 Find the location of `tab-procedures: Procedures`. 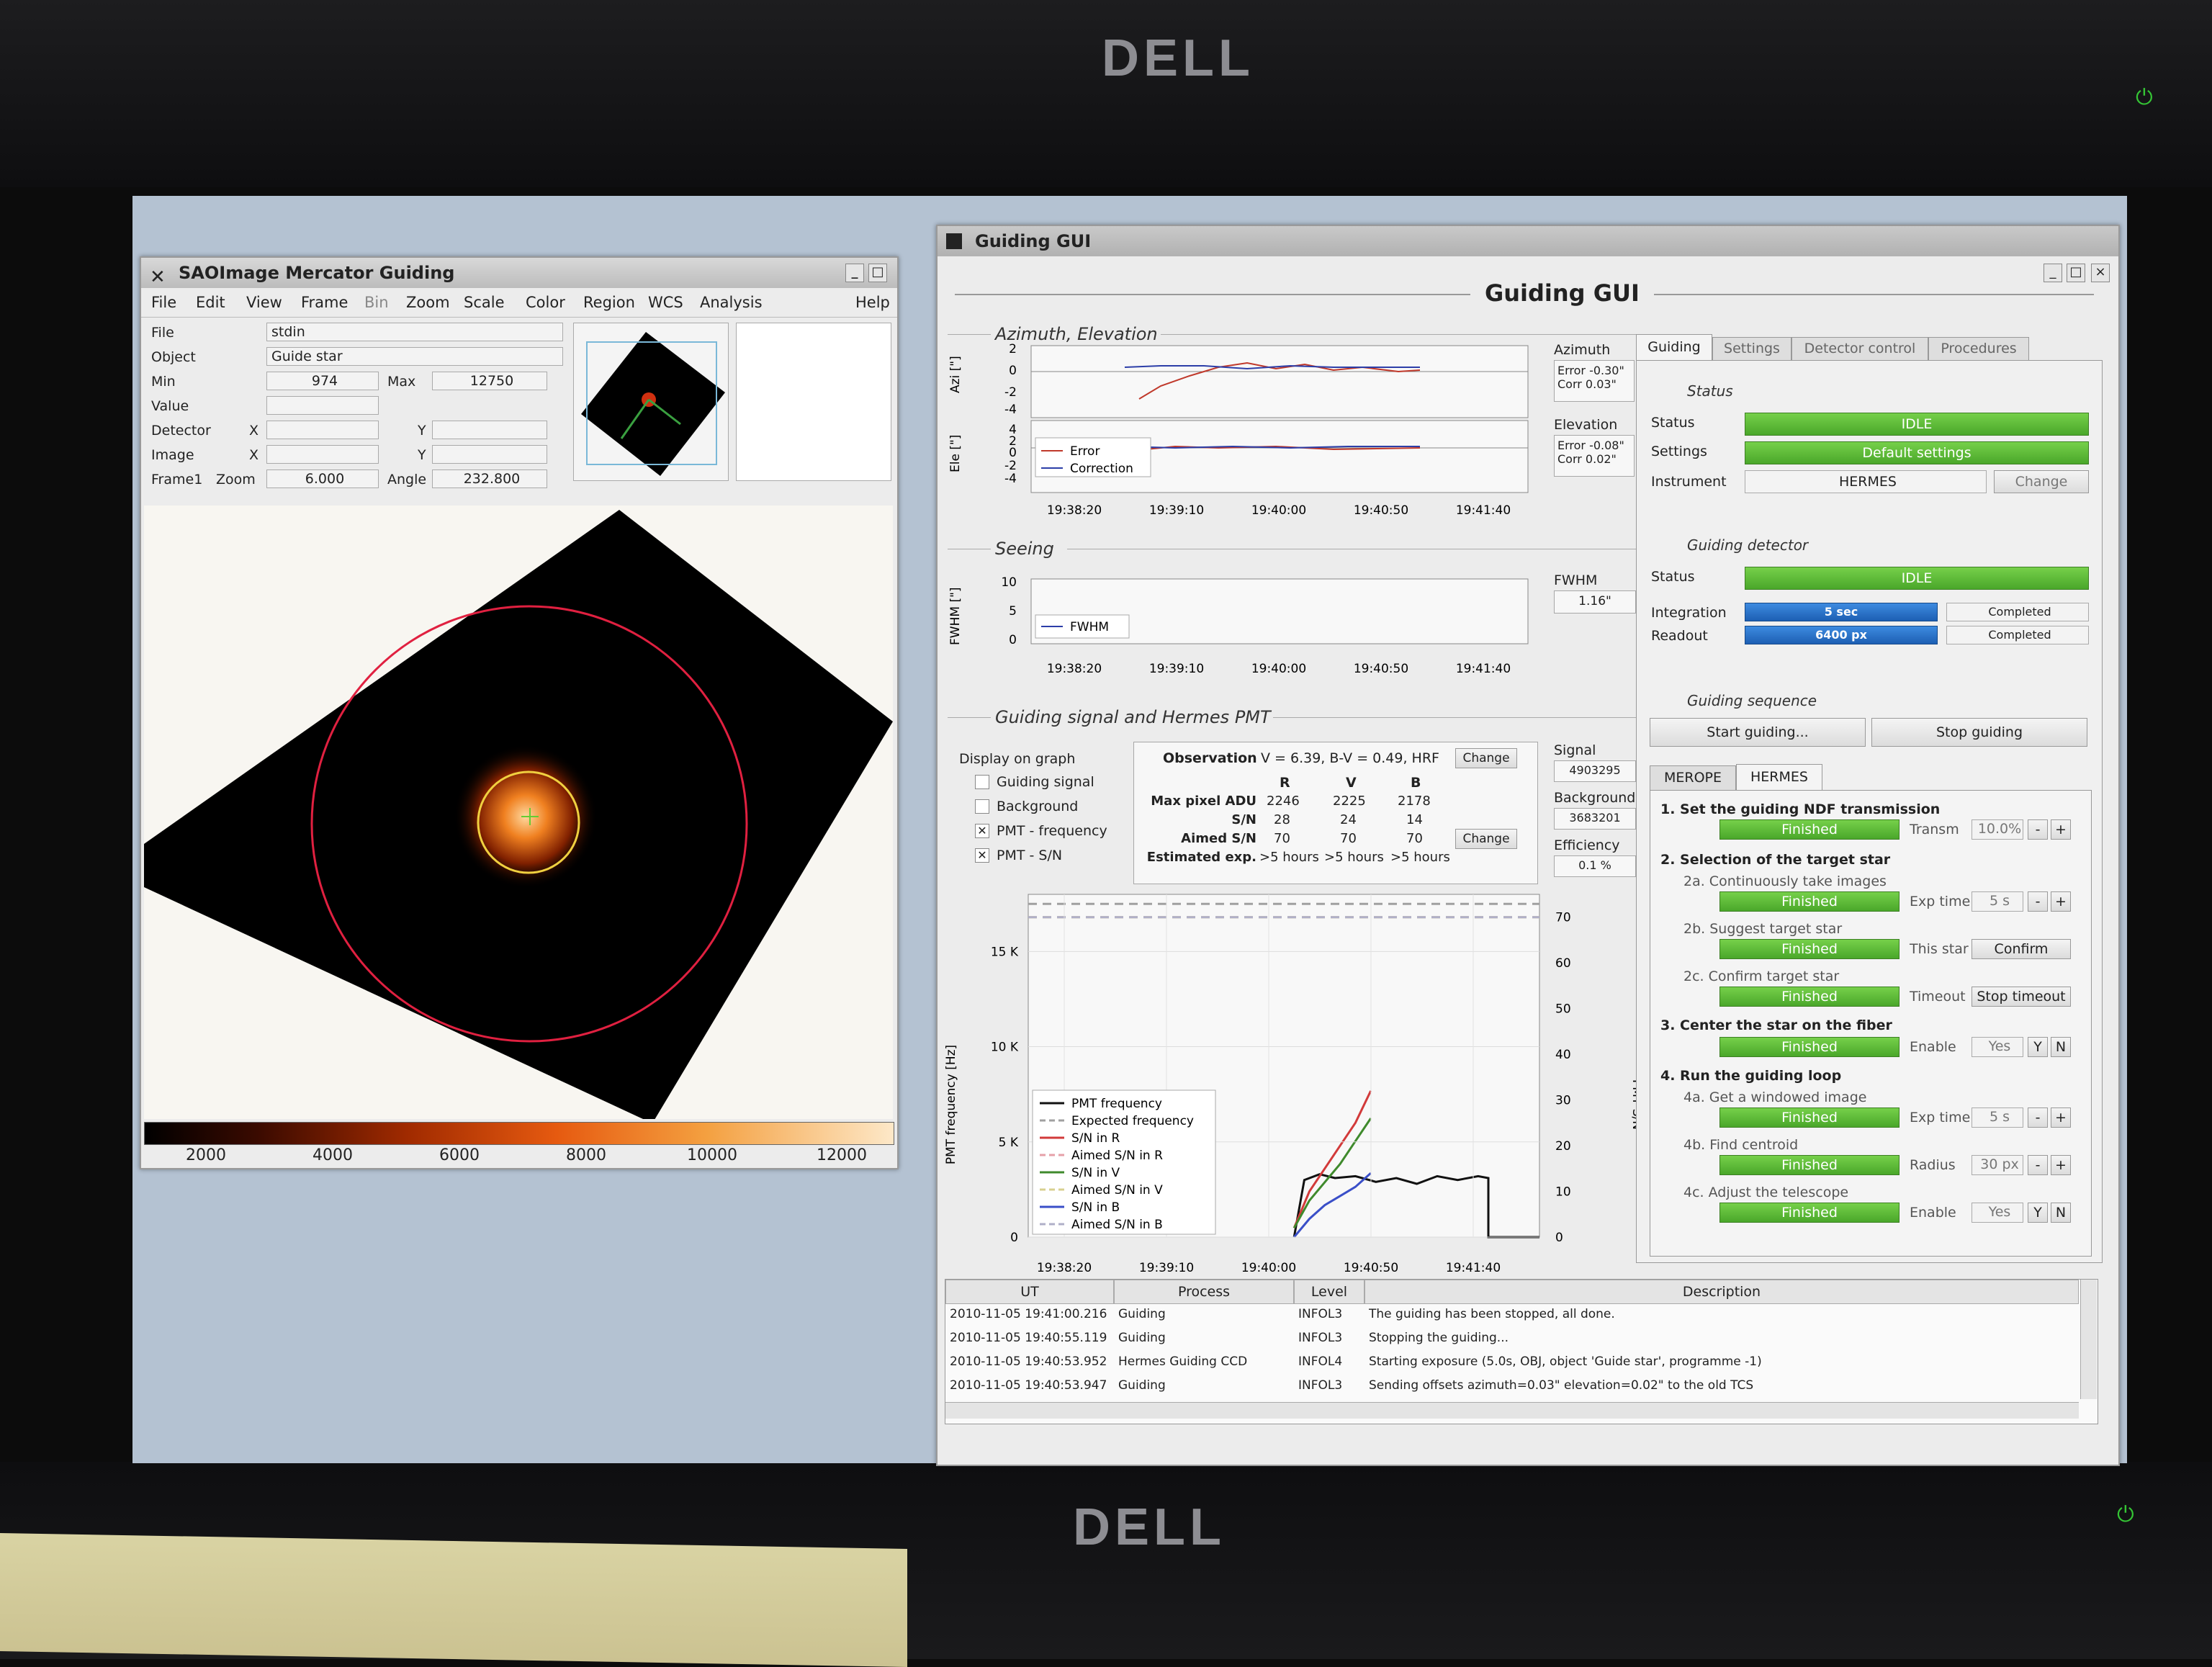

tab-procedures: Procedures is located at coordinates (1979, 349).